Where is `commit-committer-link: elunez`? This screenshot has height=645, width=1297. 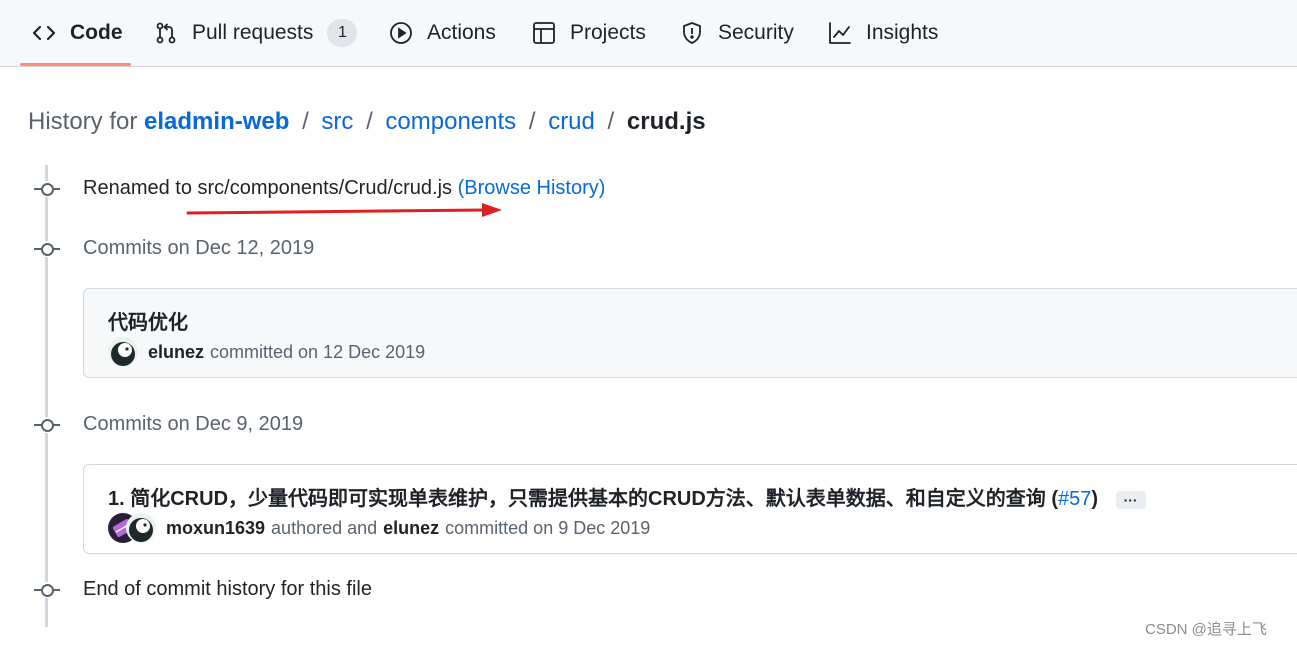 commit-committer-link: elunez is located at coordinates (411, 528).